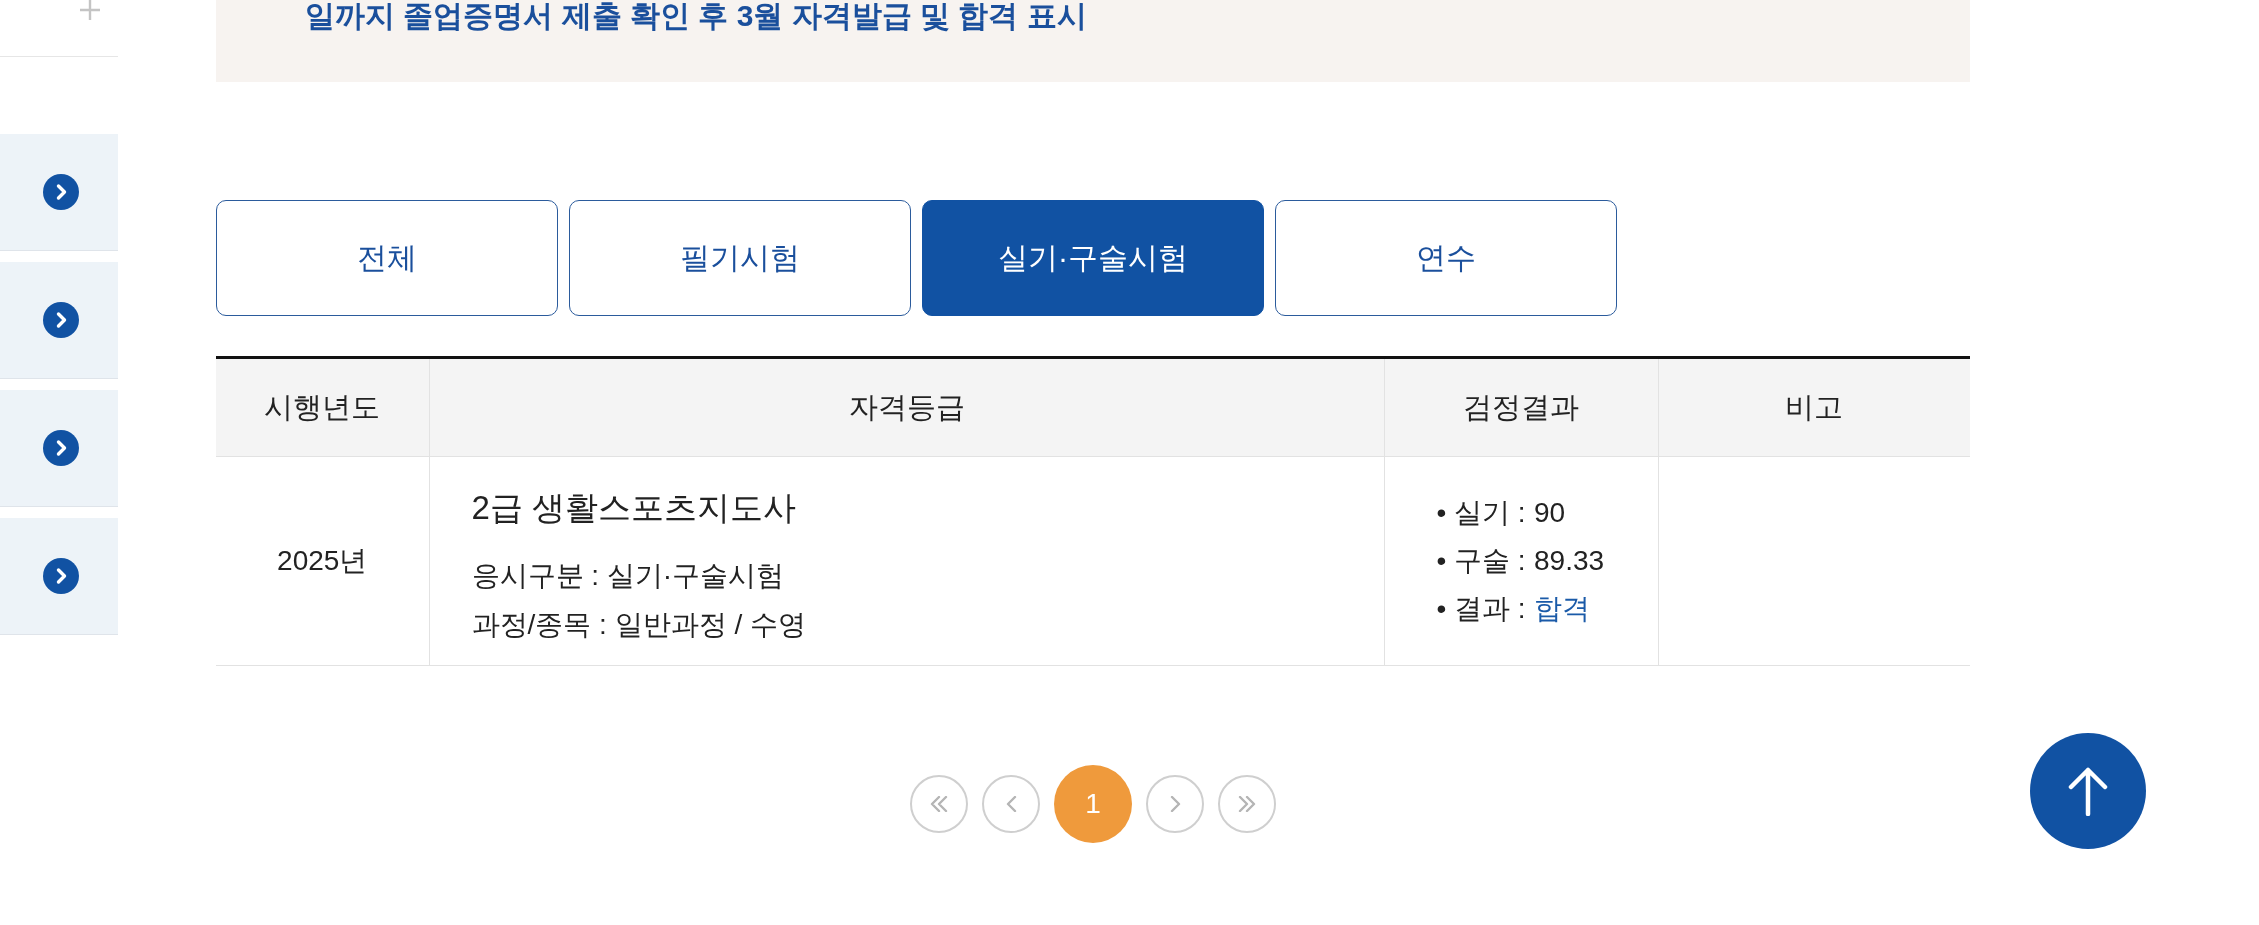 The image size is (2259, 925). What do you see at coordinates (1175, 804) in the screenshot?
I see `chevron-right-icon` at bounding box center [1175, 804].